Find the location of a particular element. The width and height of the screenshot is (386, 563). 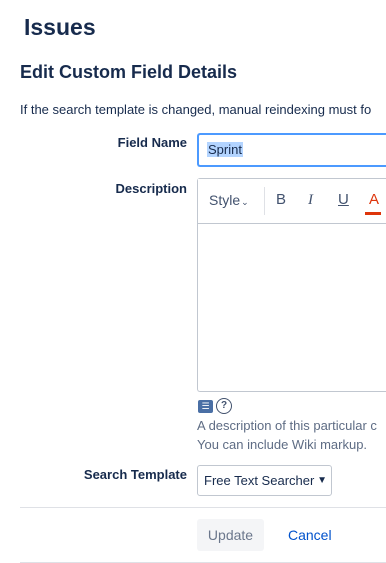

italic-button: I is located at coordinates (310, 200).